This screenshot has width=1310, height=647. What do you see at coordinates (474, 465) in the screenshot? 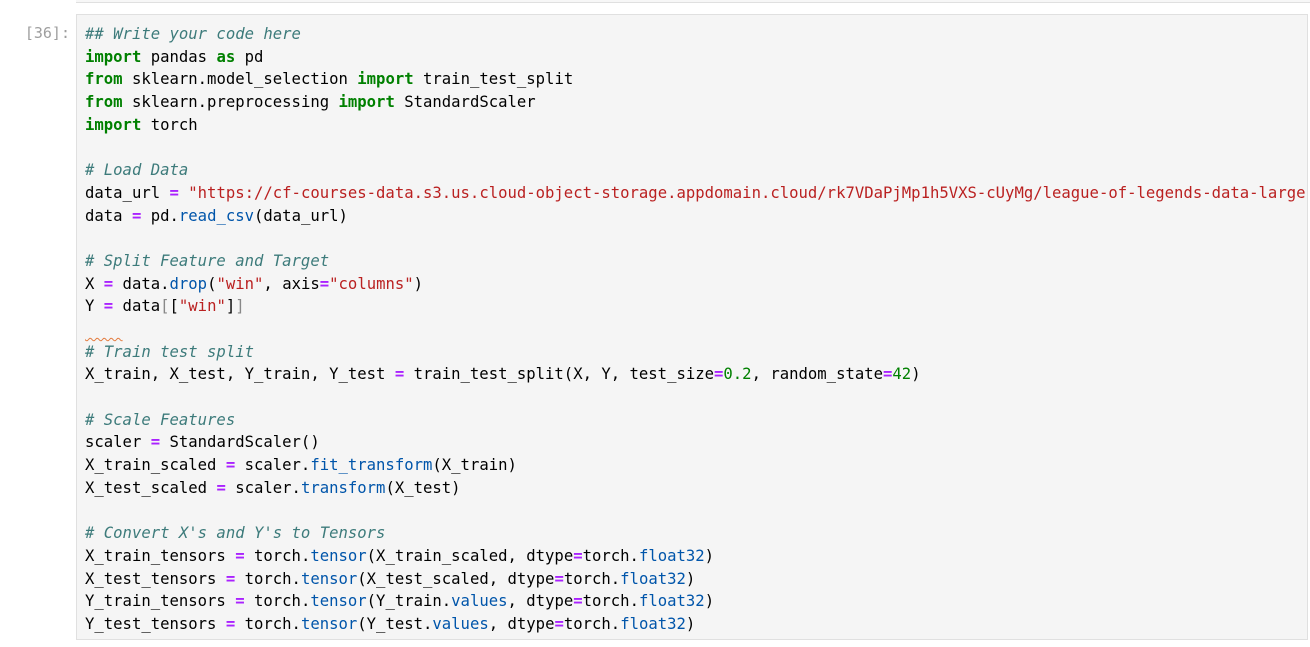
I see `code-token: (X_train)` at bounding box center [474, 465].